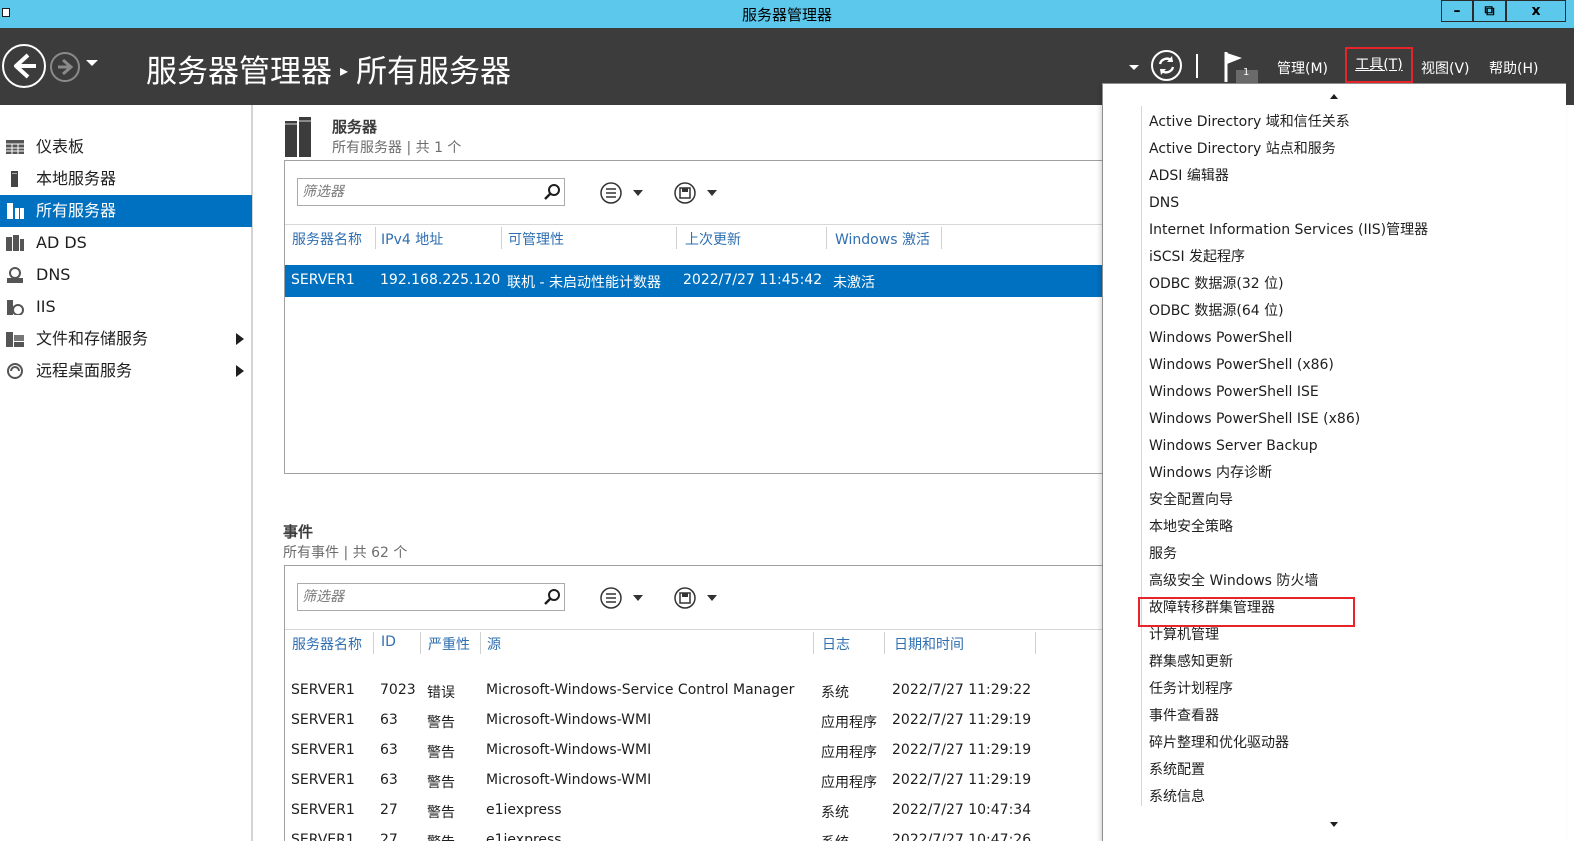  What do you see at coordinates (836, 644) in the screenshot?
I see `column-header-log: 日志` at bounding box center [836, 644].